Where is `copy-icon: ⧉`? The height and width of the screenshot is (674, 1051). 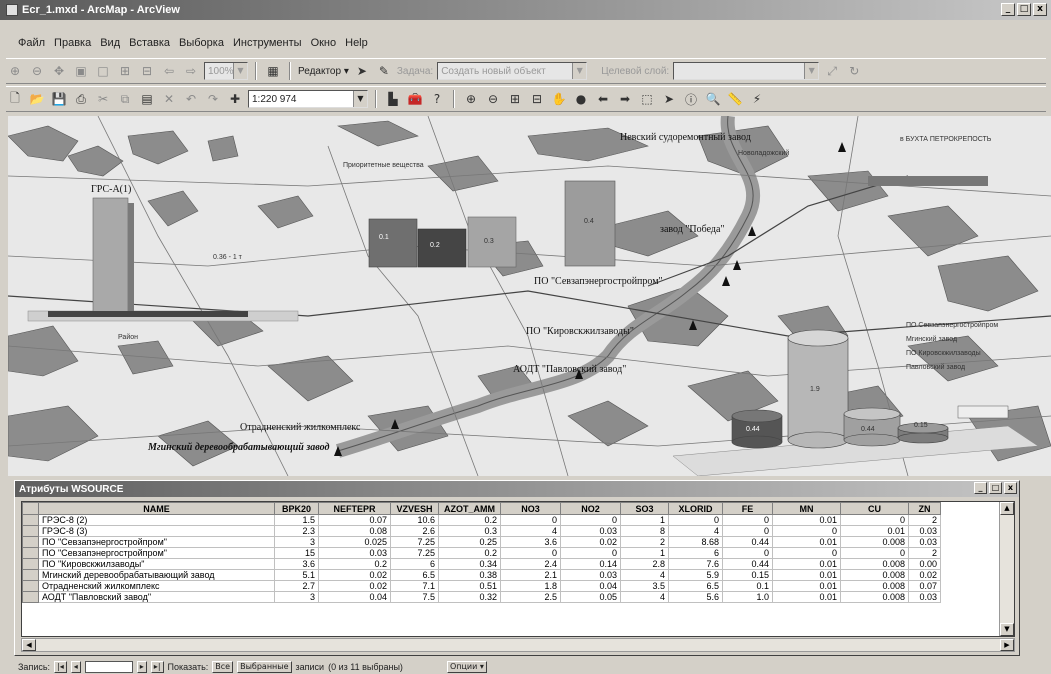 copy-icon: ⧉ is located at coordinates (125, 99).